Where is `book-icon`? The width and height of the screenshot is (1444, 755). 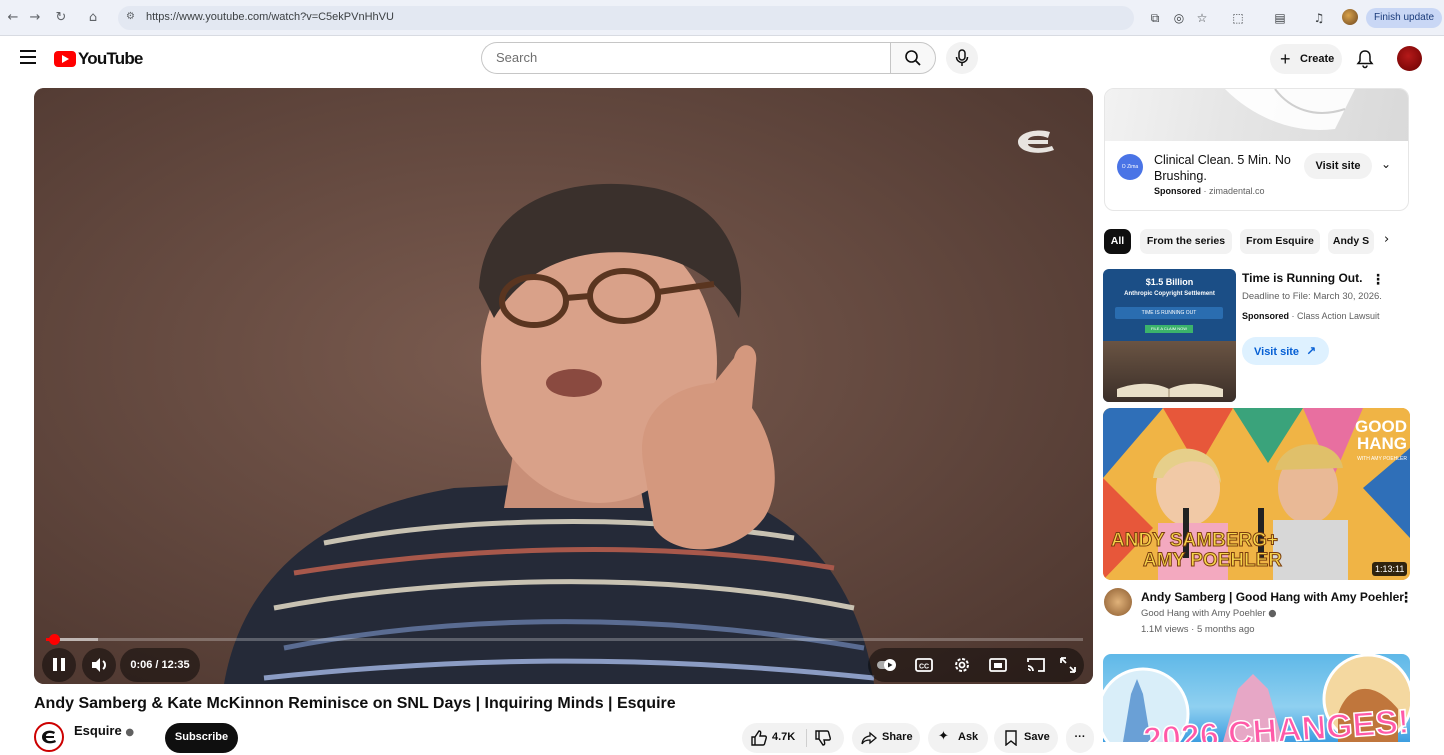
book-icon is located at coordinates (1170, 390).